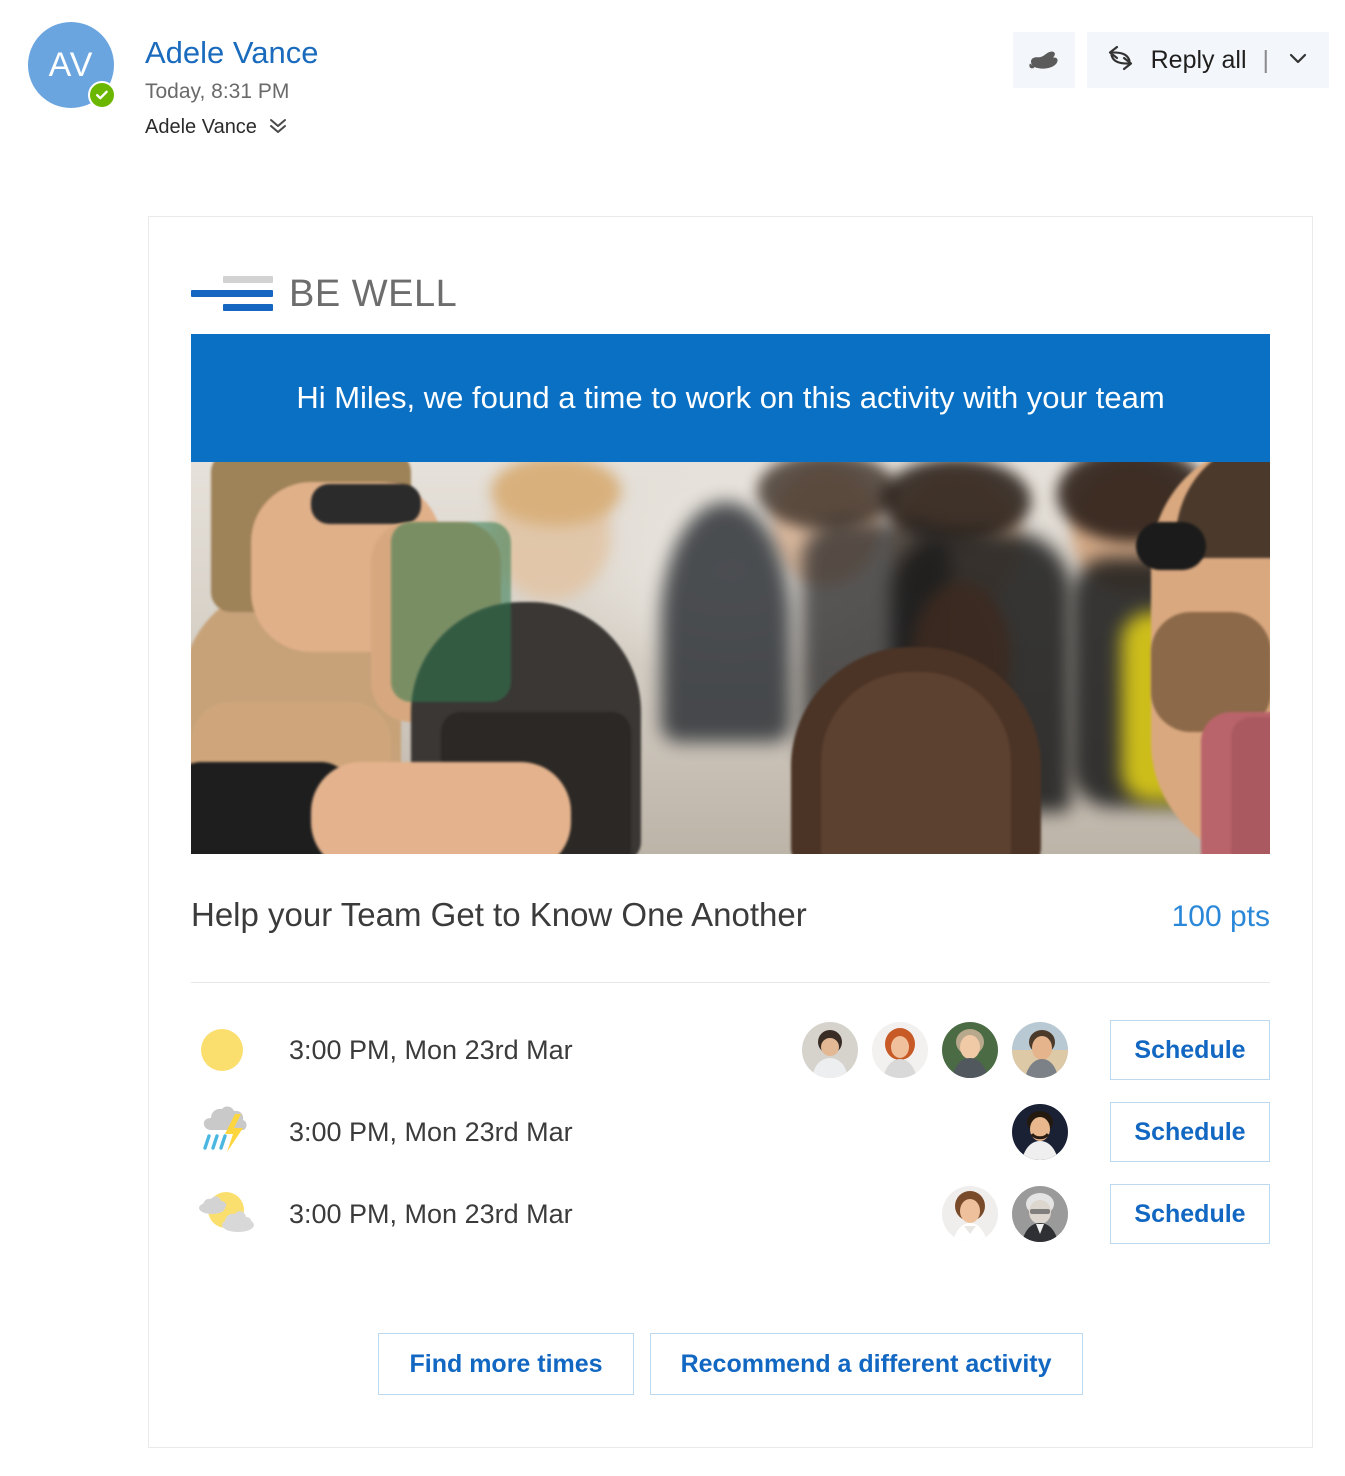 This screenshot has width=1345, height=1476. I want to click on partly-cloudy-icon, so click(240, 1214).